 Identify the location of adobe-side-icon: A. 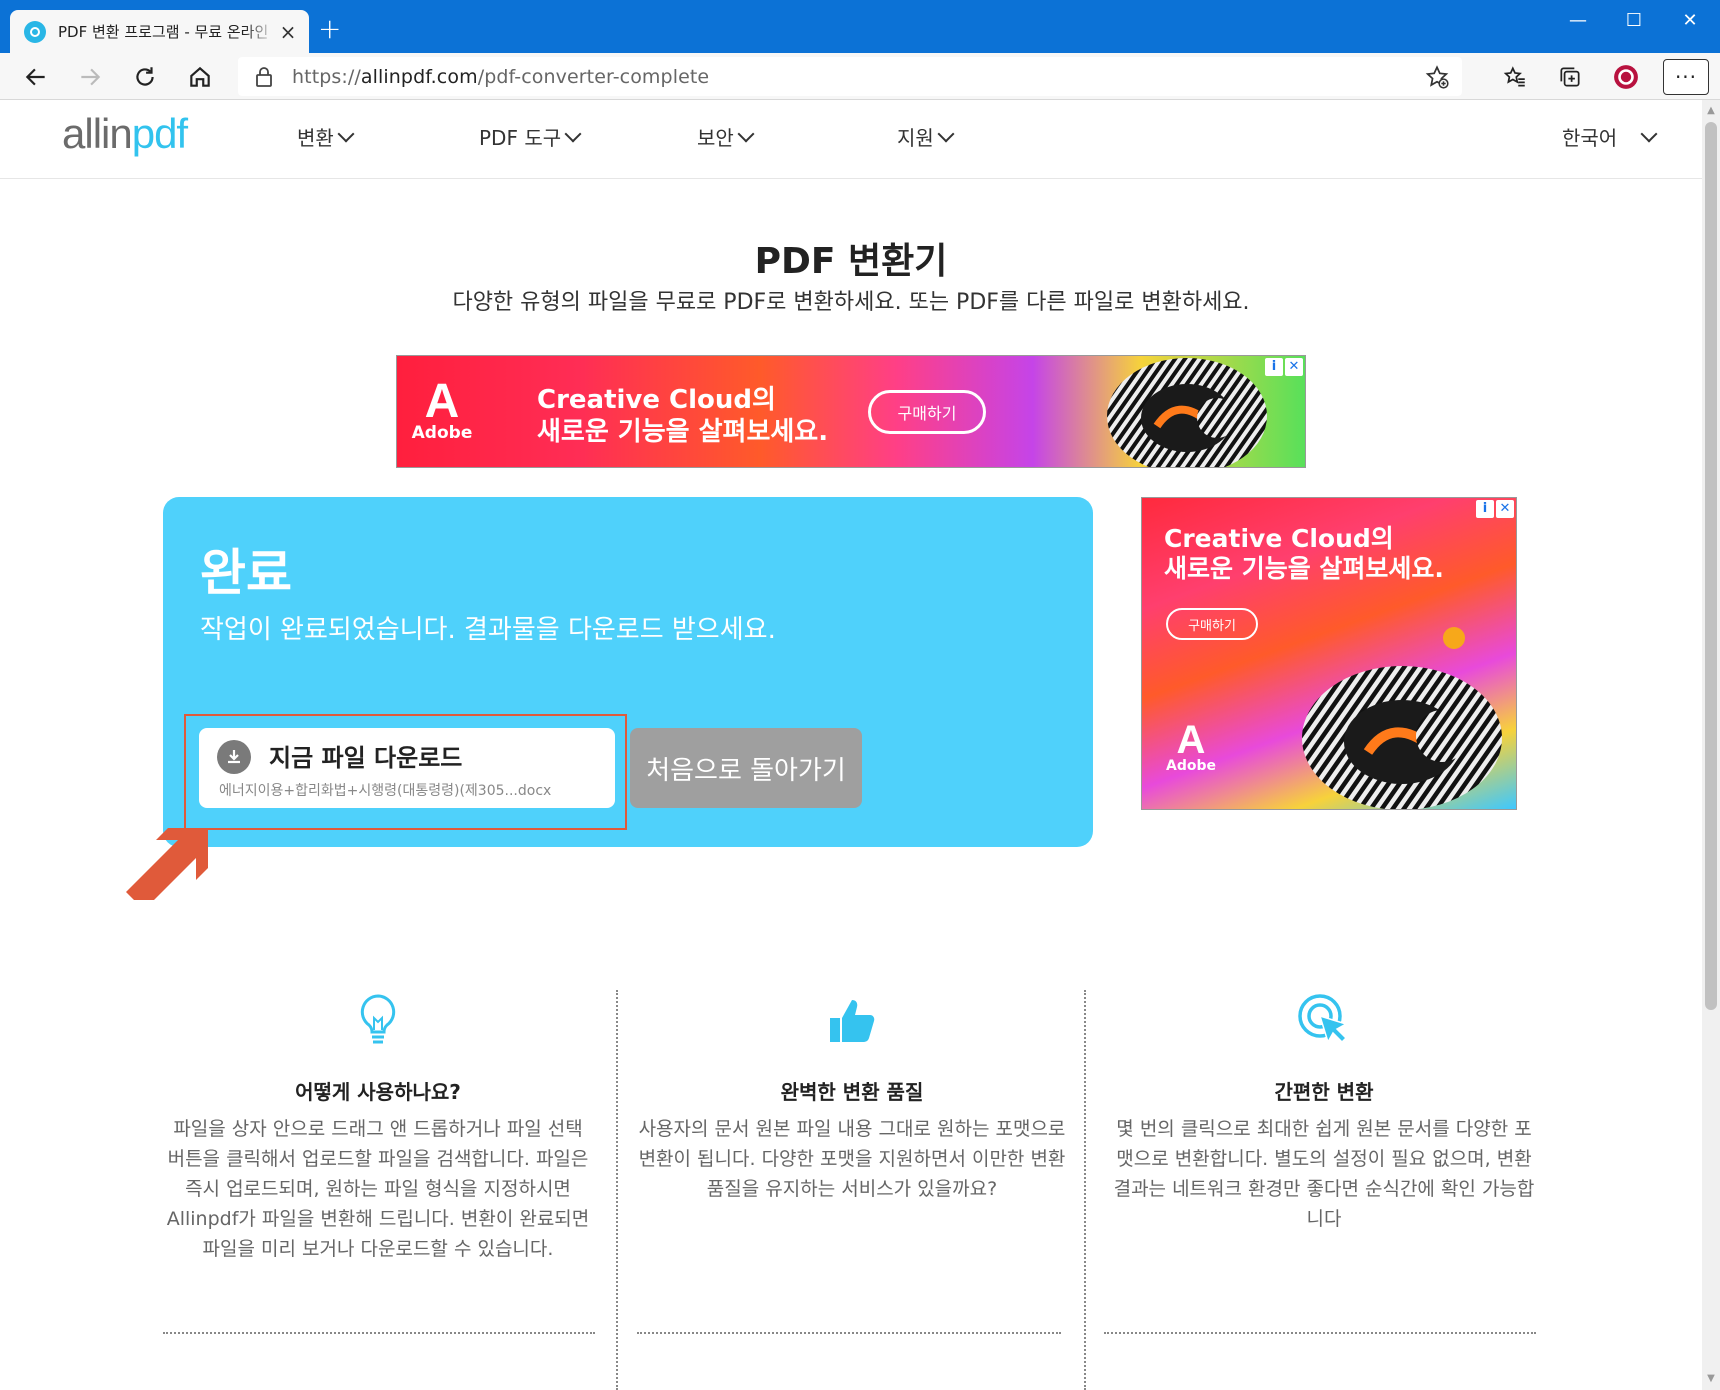
(1191, 740).